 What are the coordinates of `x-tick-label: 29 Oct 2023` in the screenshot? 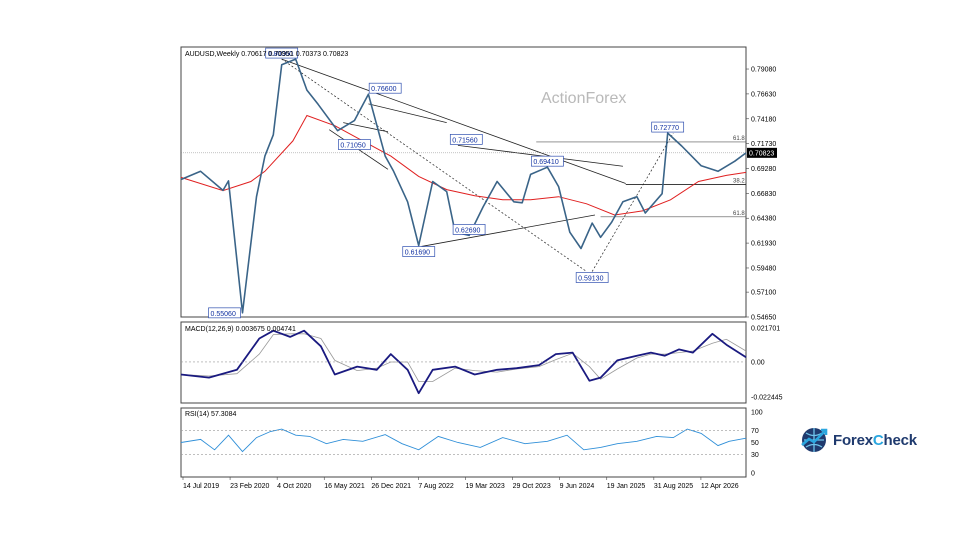 It's located at (532, 486).